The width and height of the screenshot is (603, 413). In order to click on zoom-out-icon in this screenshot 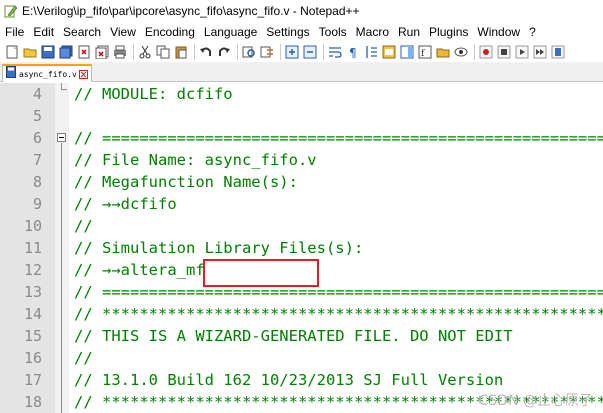, I will do `click(310, 52)`.